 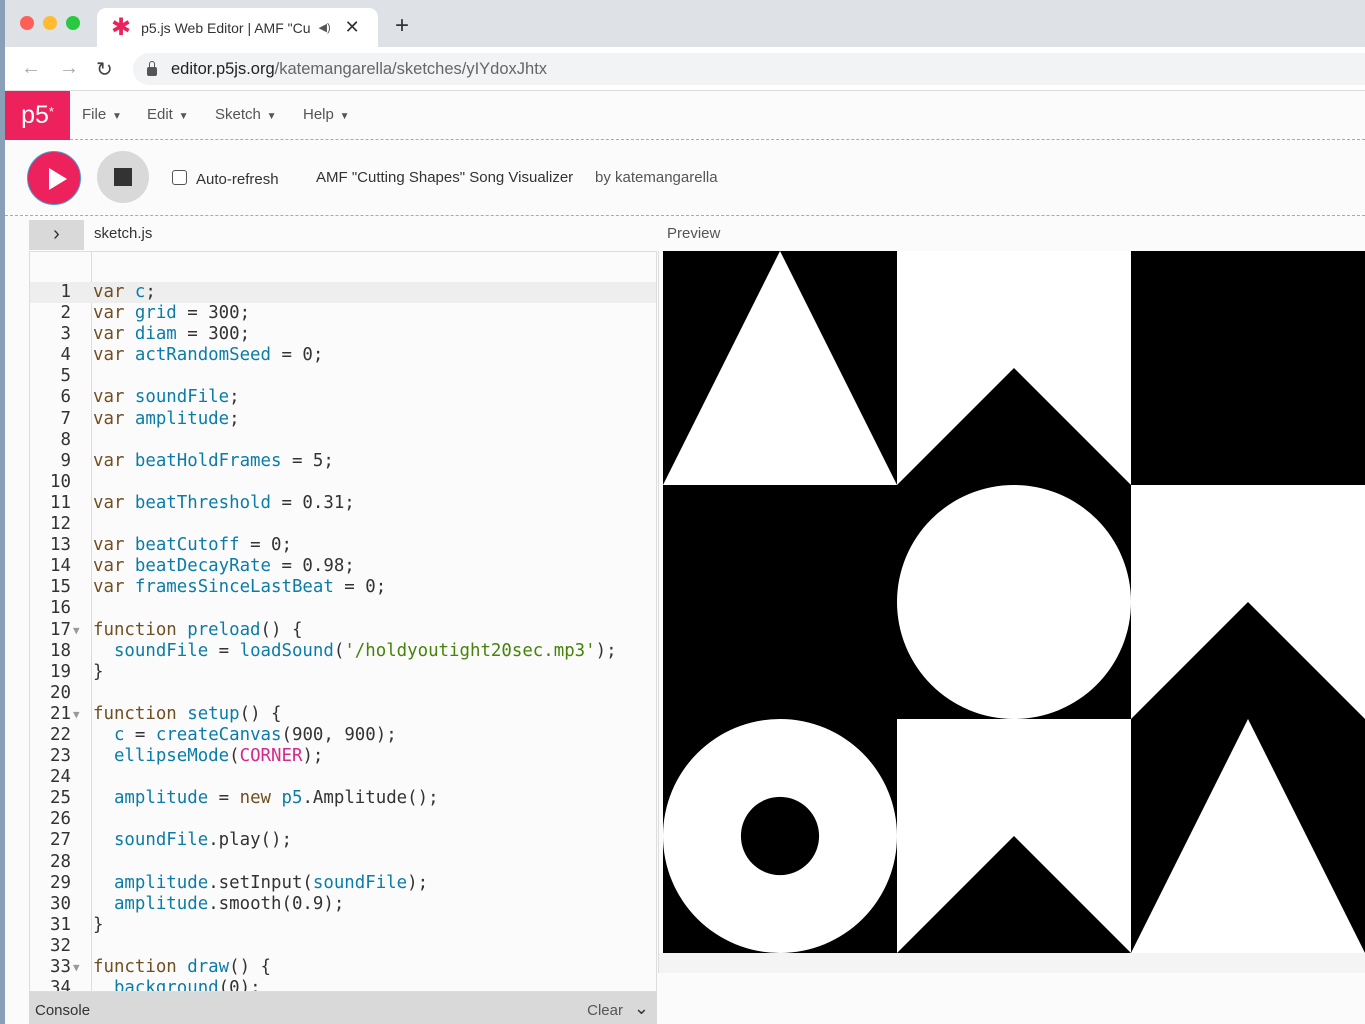 I want to click on code-text: var beatCutoff = 0;, so click(x=192, y=545).